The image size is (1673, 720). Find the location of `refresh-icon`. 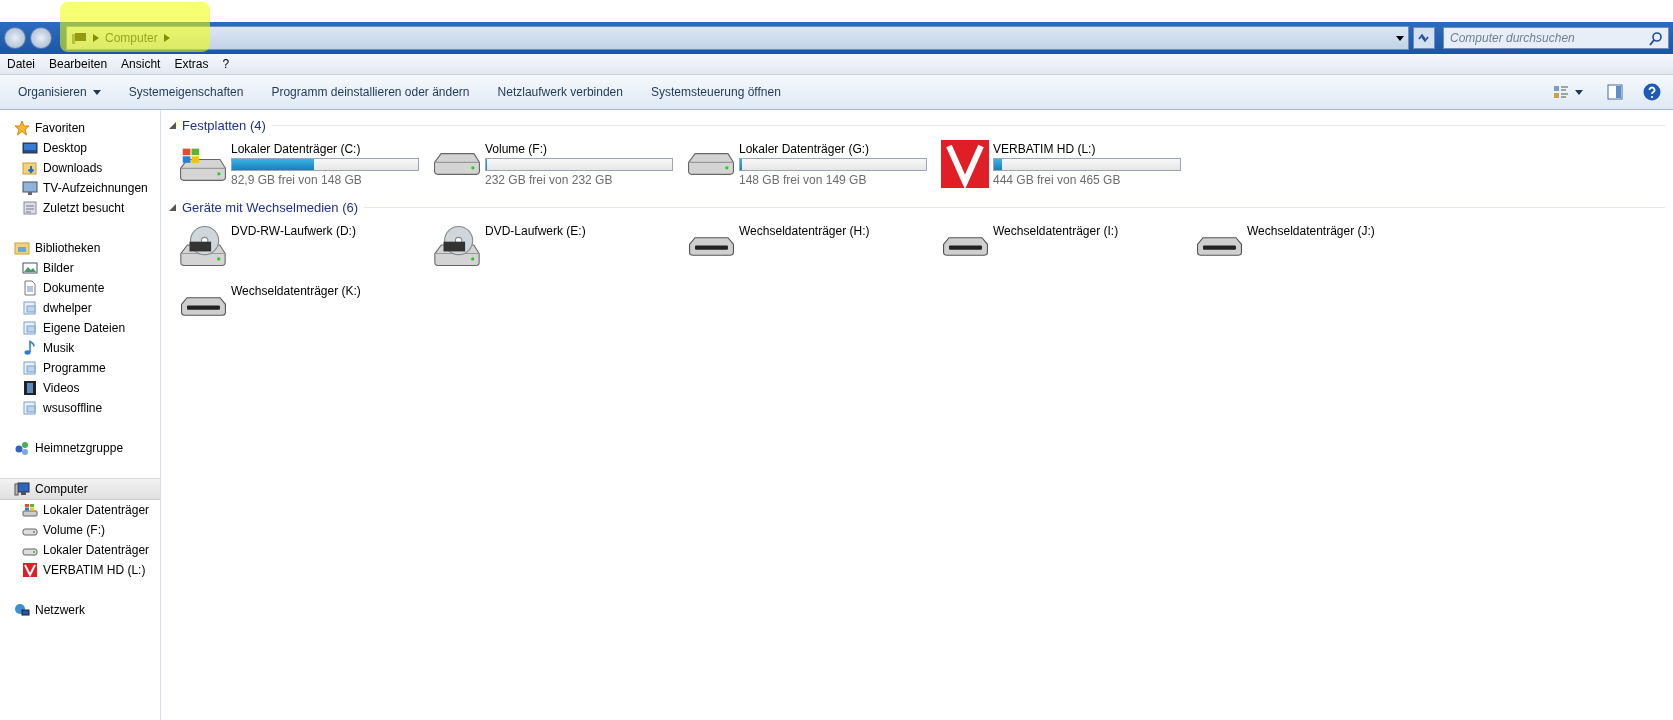

refresh-icon is located at coordinates (1424, 38).